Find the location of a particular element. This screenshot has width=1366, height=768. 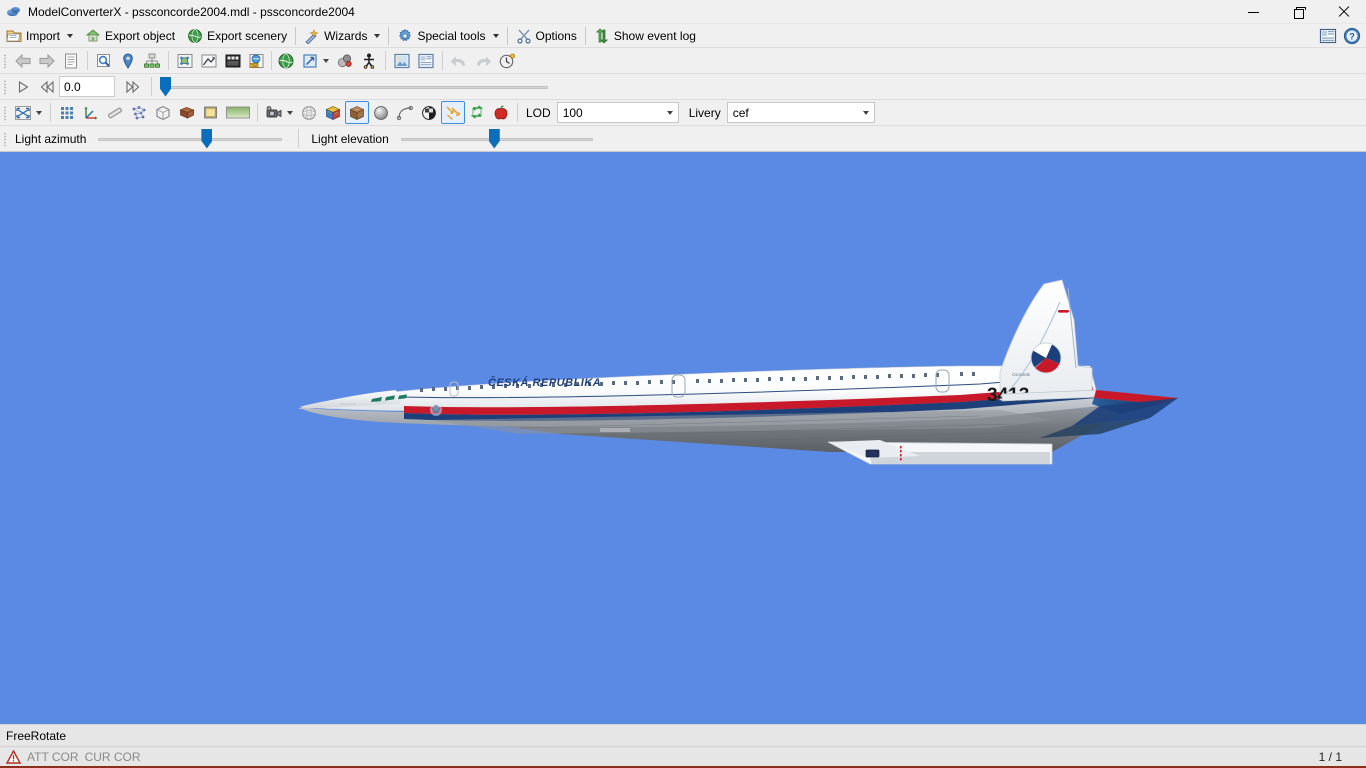

object-list-icon is located at coordinates (71, 60).